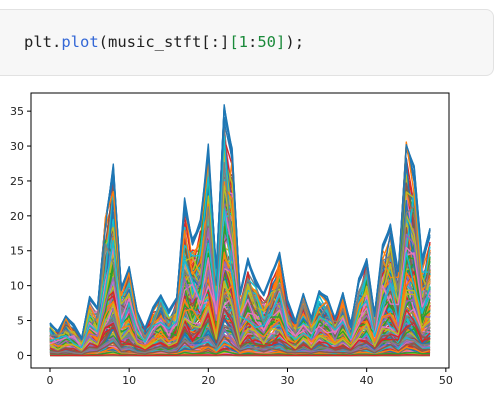  Describe the element at coordinates (288, 380) in the screenshot. I see `x-tick-label: 30` at that location.